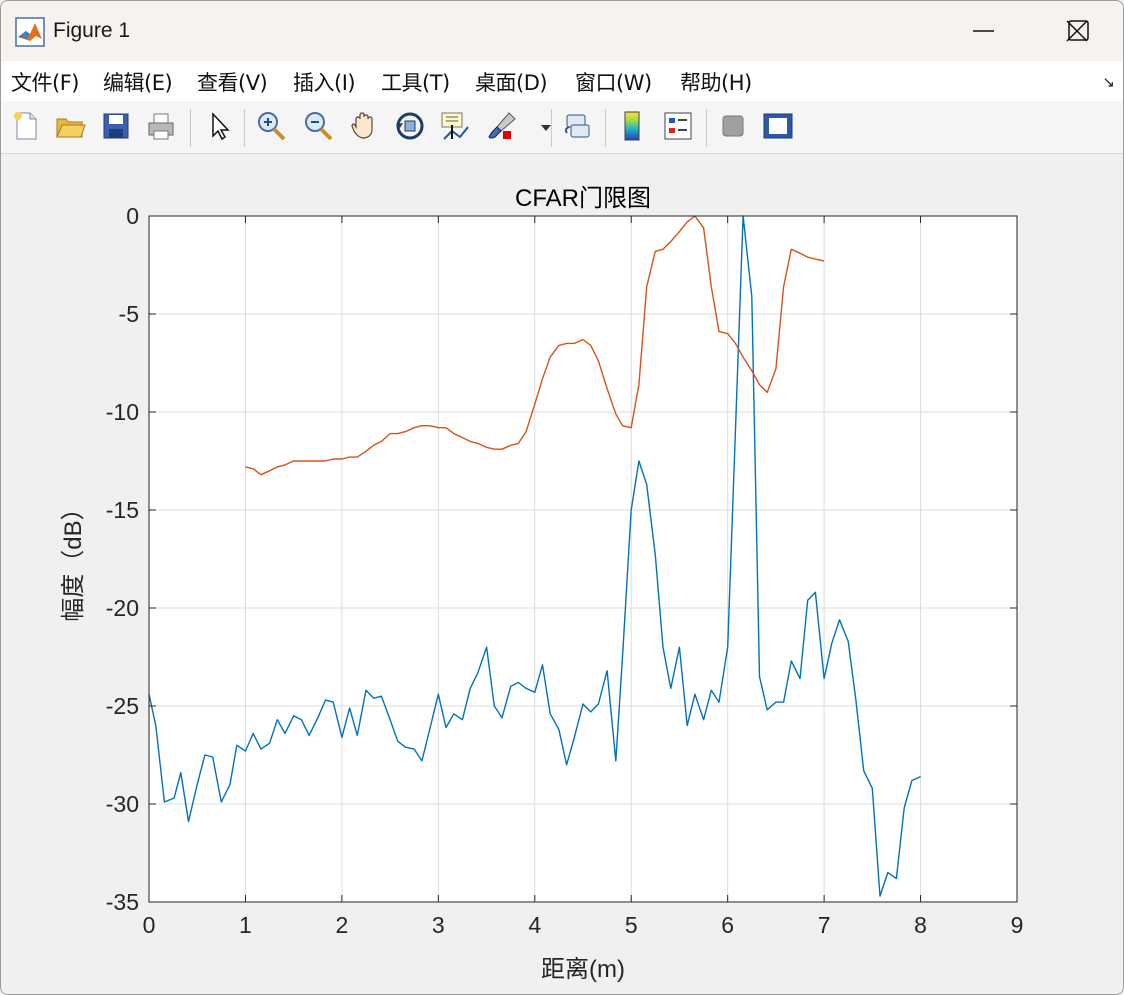 Image resolution: width=1124 pixels, height=995 pixels. I want to click on brush-icon, so click(502, 126).